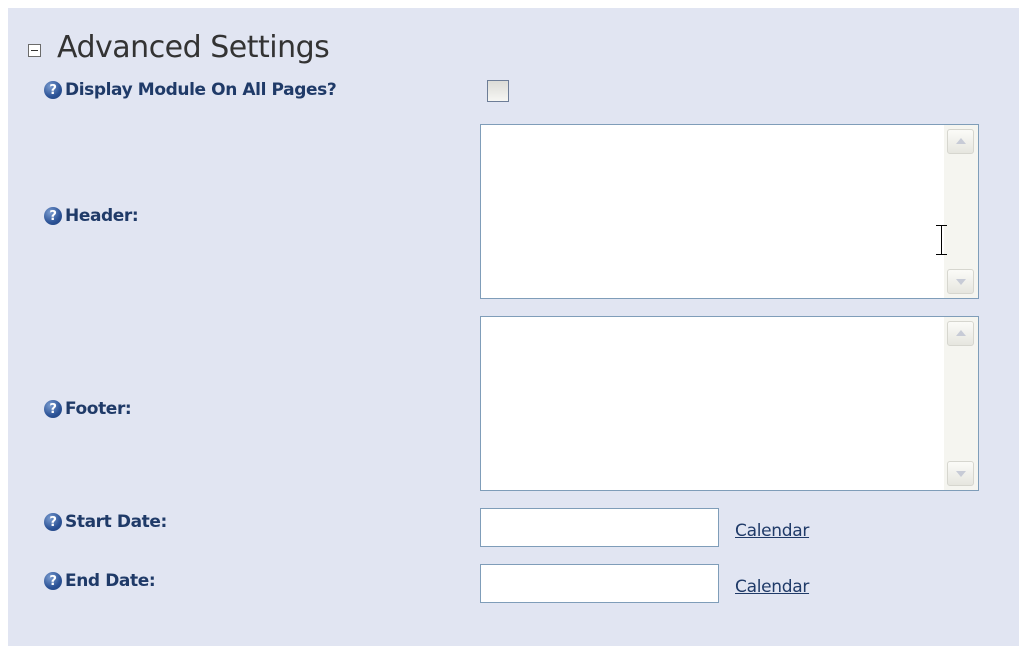 Image resolution: width=1019 pixels, height=646 pixels. I want to click on display-all-pages-label: Display Module On All Pages?, so click(201, 90).